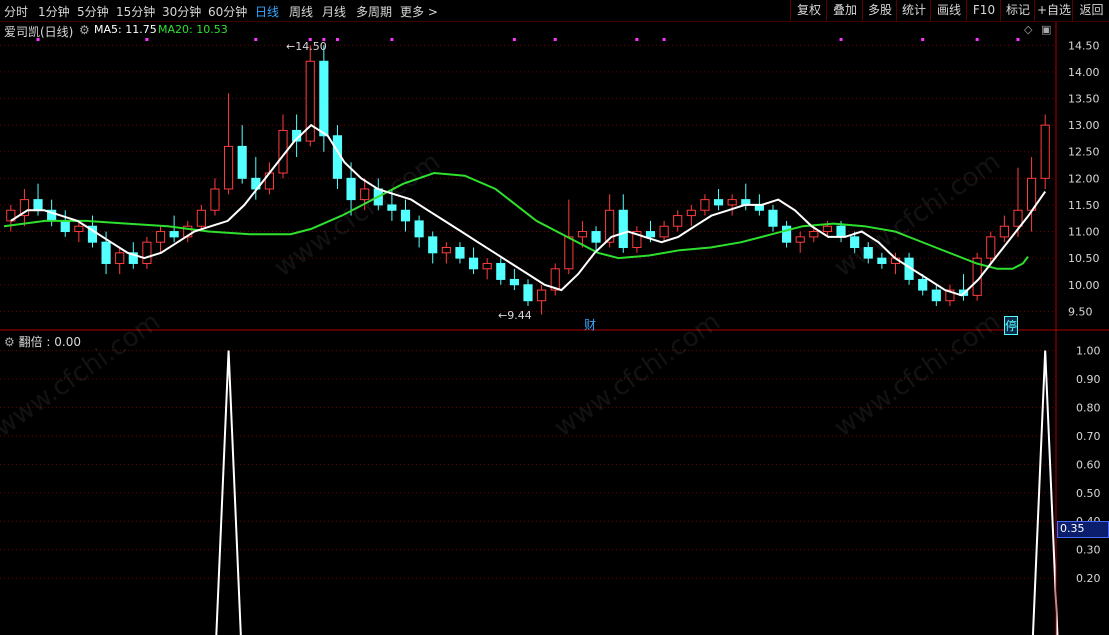 The height and width of the screenshot is (635, 1109). What do you see at coordinates (1028, 29) in the screenshot?
I see `diamond-icon: ◇` at bounding box center [1028, 29].